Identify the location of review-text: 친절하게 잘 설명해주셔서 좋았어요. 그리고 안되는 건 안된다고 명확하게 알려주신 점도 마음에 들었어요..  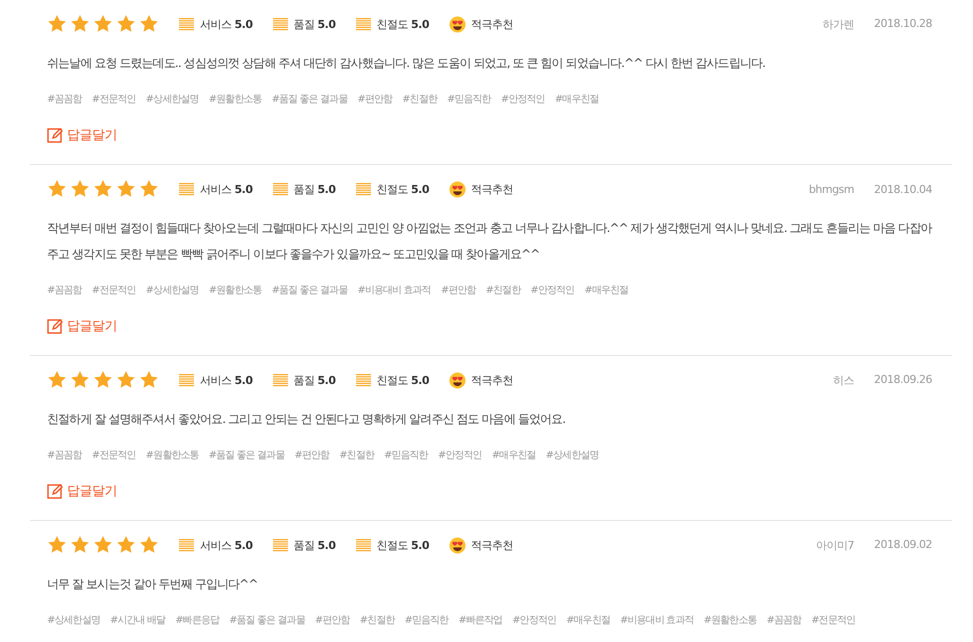
(306, 419).